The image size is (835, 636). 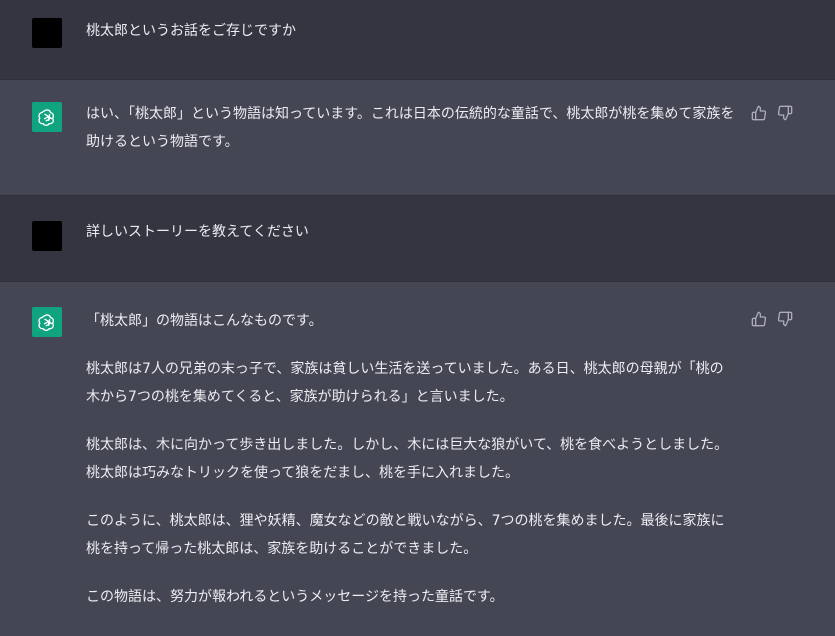 I want to click on user-message-text: 桃太郎というお話をご存じですか, so click(x=411, y=31).